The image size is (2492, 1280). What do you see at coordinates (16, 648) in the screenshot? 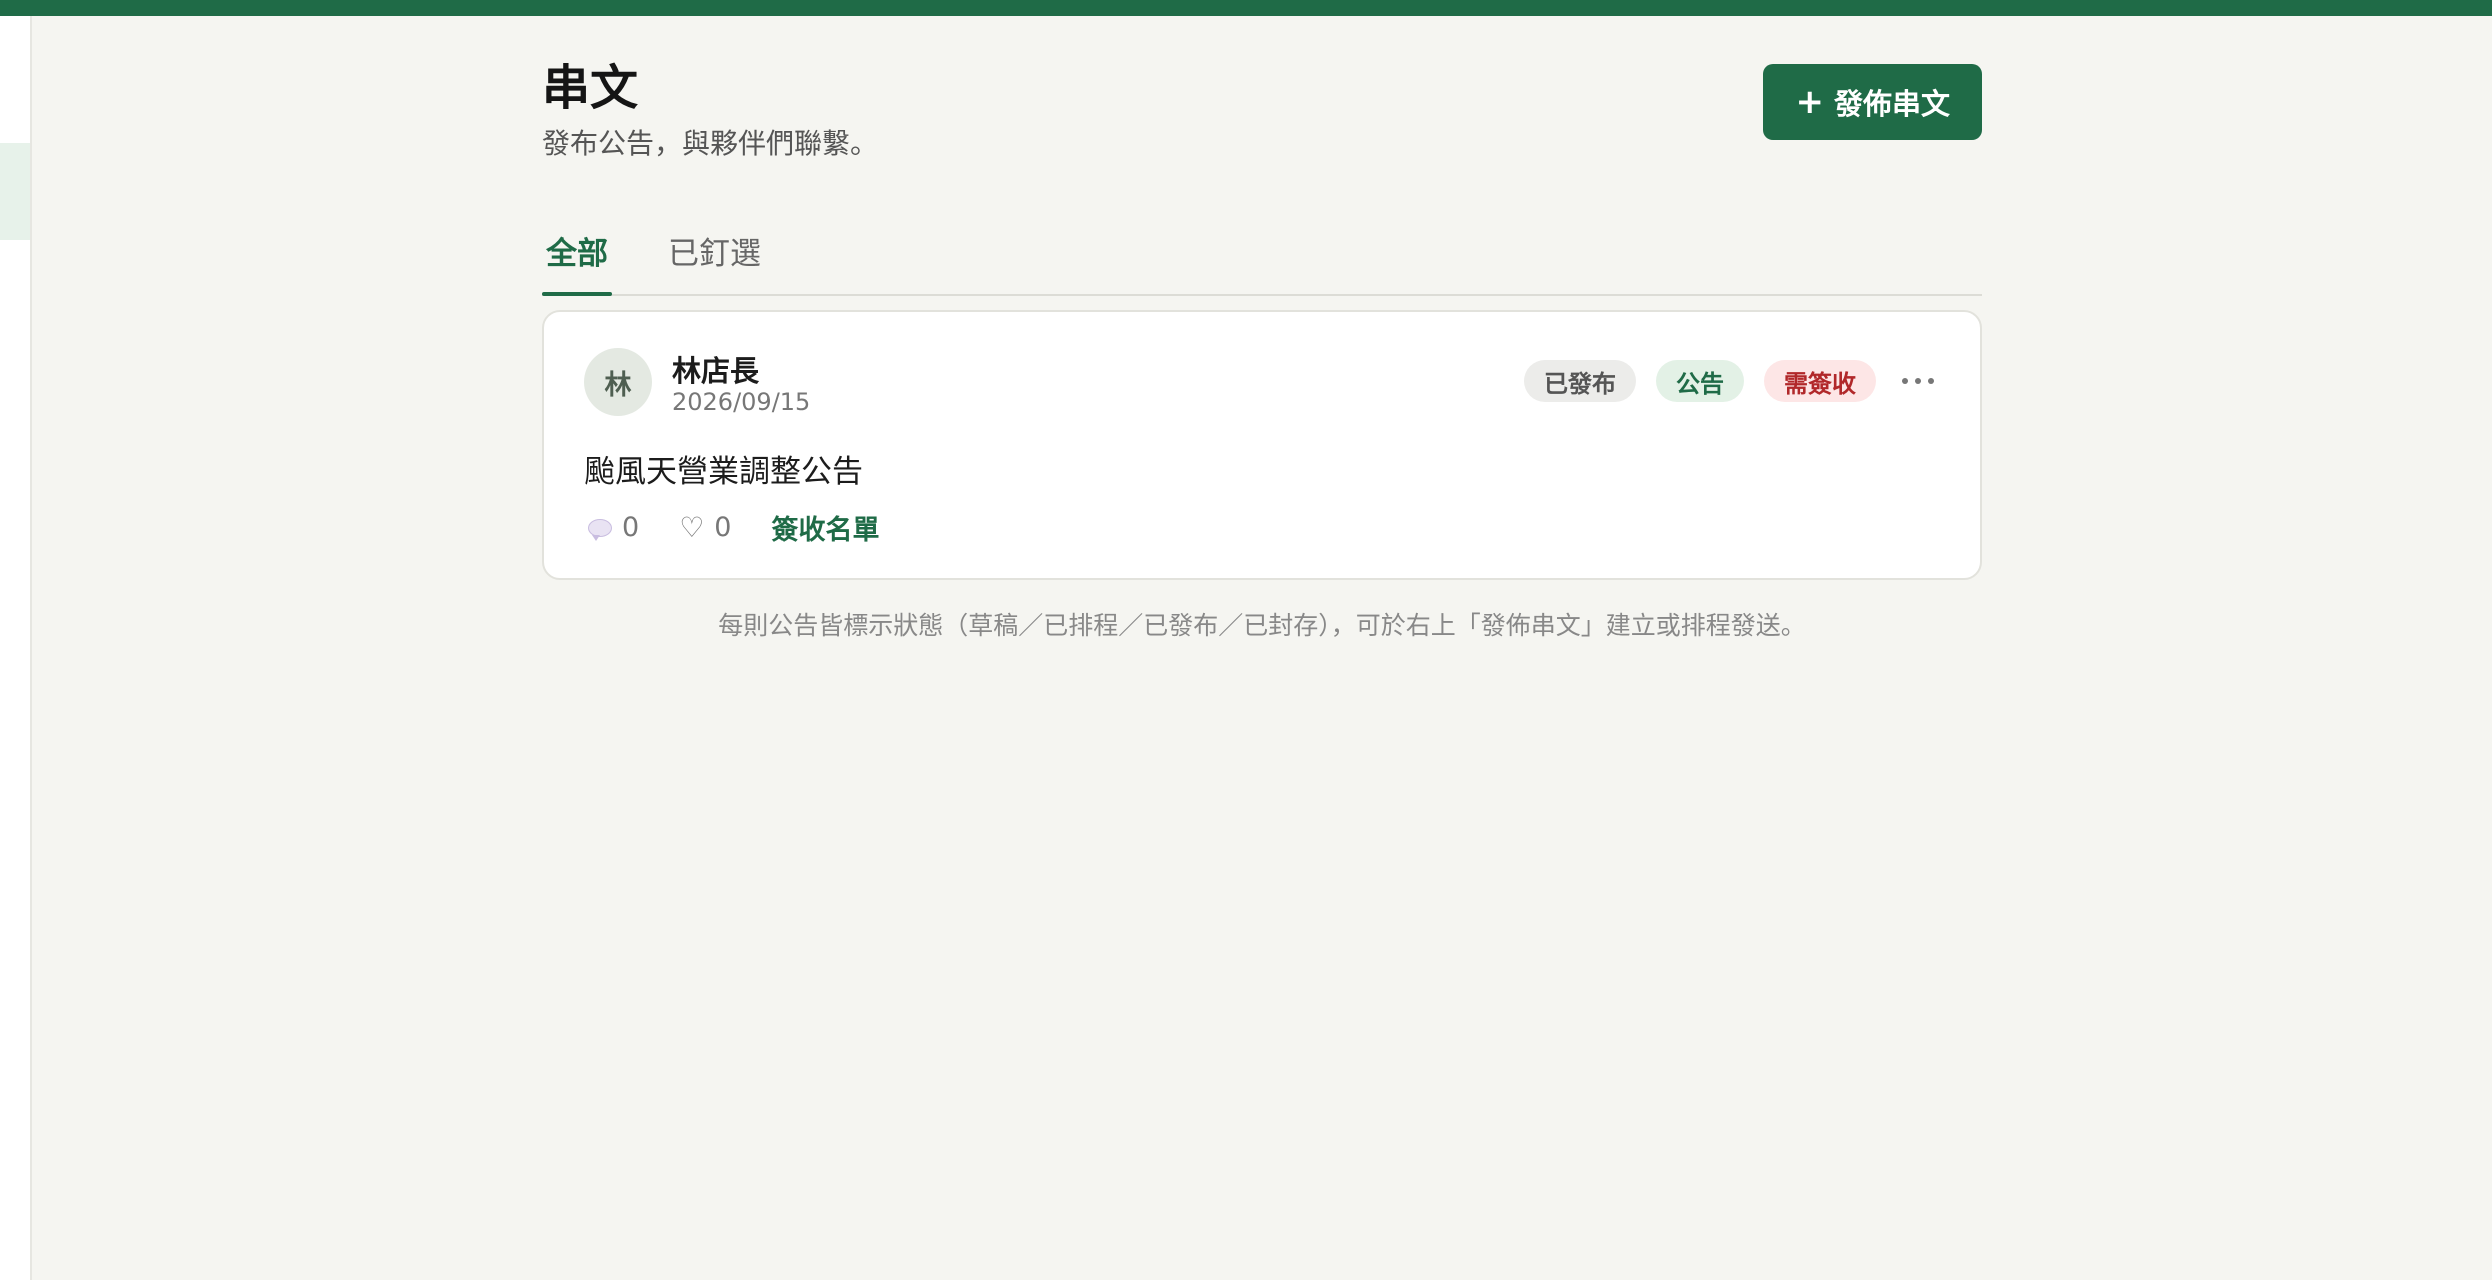
I see `sidebar` at bounding box center [16, 648].